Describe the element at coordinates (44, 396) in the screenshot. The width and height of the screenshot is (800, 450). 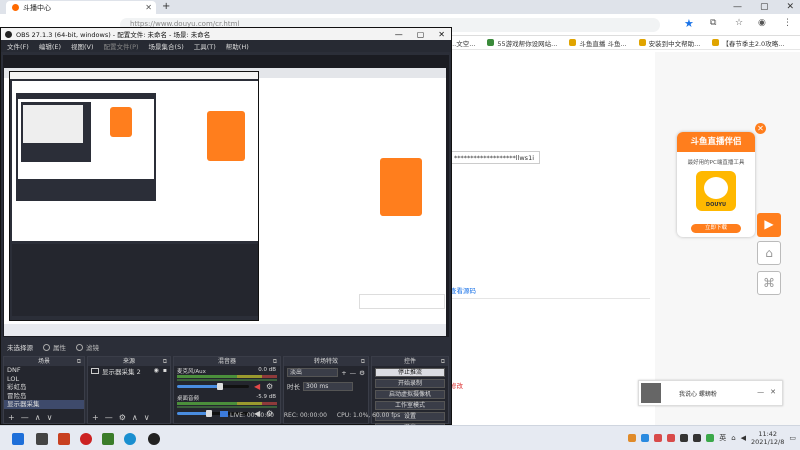
I see `scene-item: 冒险岛` at that location.